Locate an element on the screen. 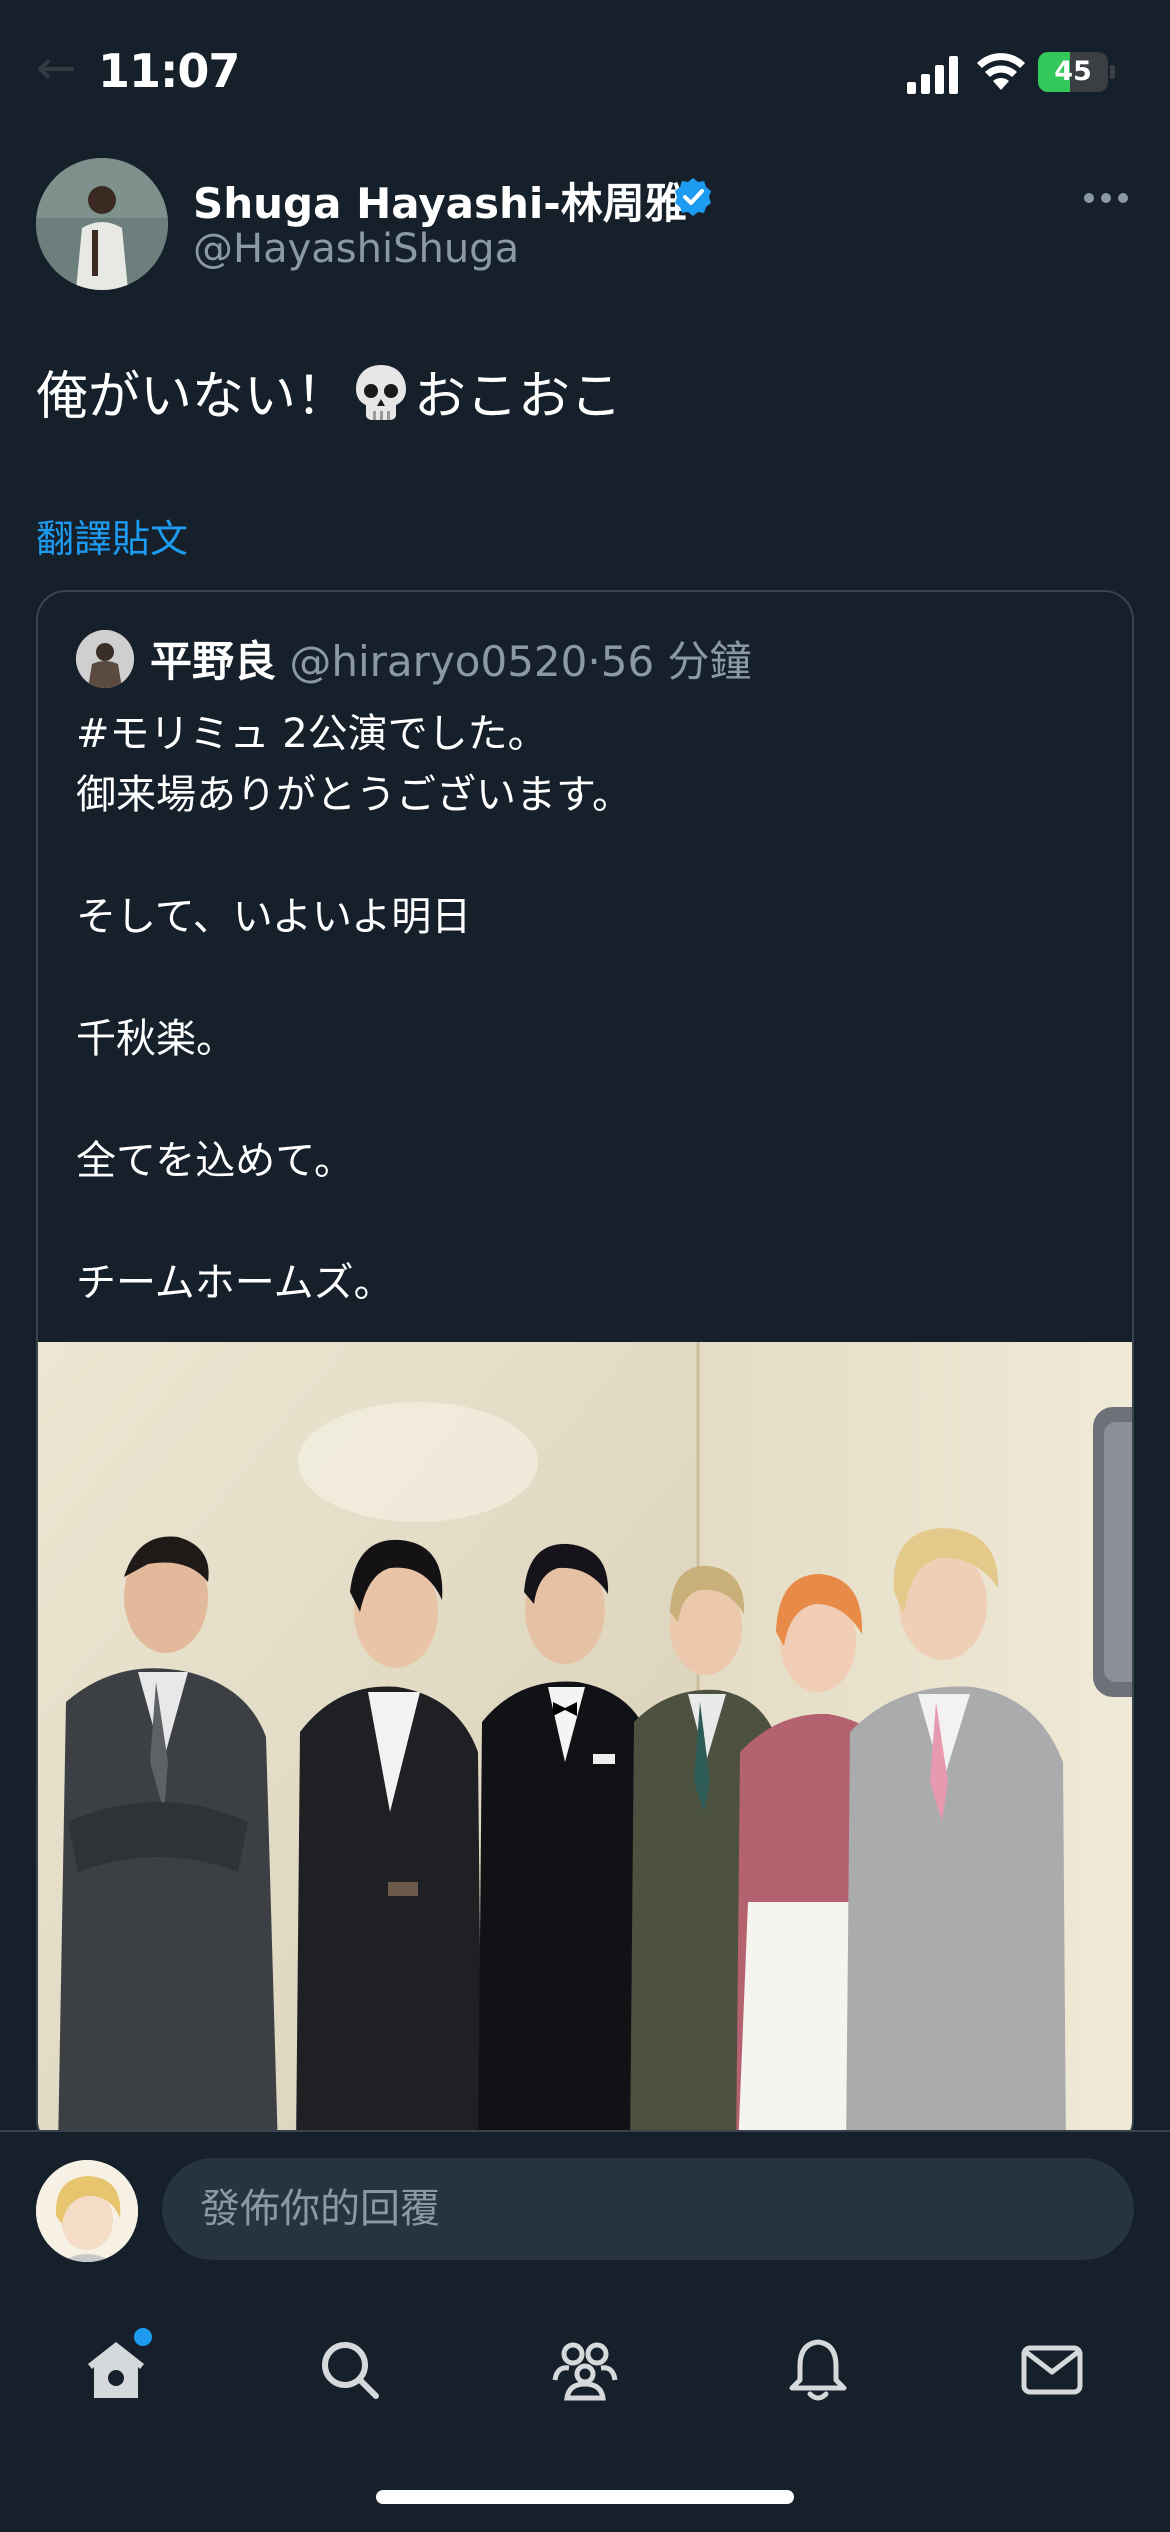 Image resolution: width=1170 pixels, height=2532 pixels. home-indicator is located at coordinates (585, 2497).